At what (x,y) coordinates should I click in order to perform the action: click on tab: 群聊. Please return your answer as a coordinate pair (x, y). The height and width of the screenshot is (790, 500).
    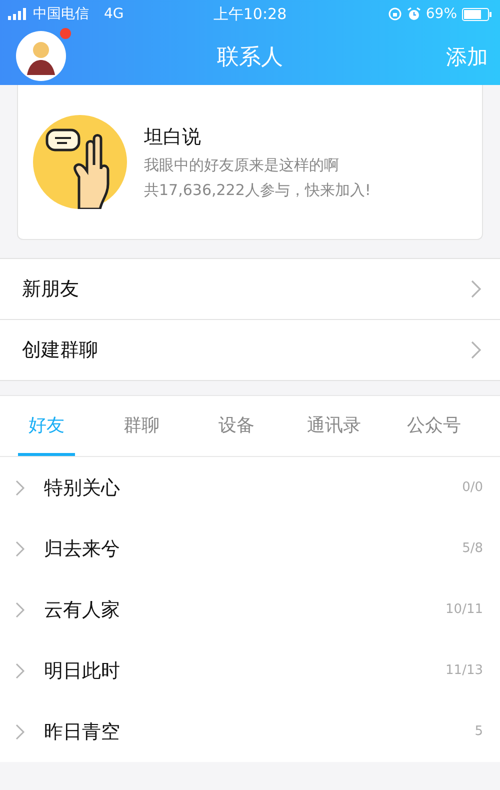
    Looking at the image, I should click on (141, 426).